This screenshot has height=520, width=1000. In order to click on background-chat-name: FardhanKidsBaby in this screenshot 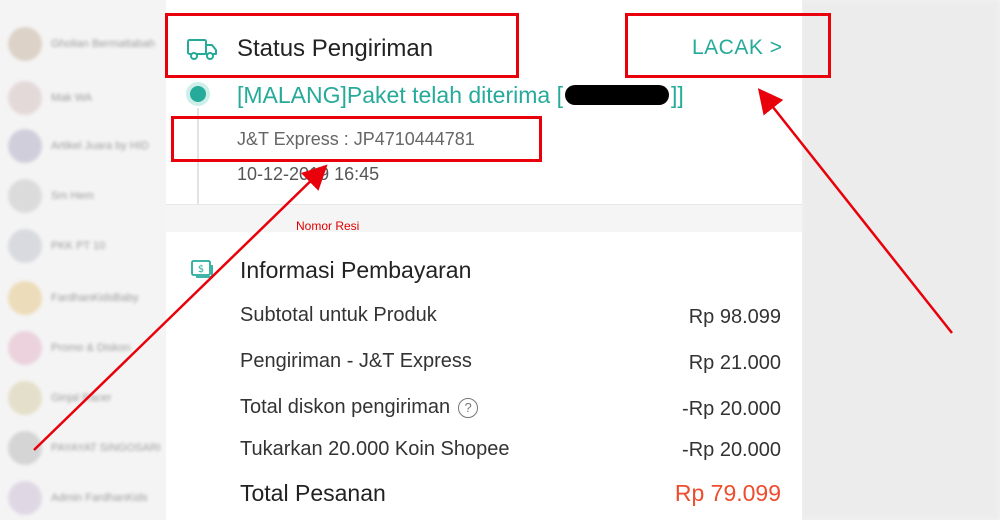, I will do `click(95, 298)`.